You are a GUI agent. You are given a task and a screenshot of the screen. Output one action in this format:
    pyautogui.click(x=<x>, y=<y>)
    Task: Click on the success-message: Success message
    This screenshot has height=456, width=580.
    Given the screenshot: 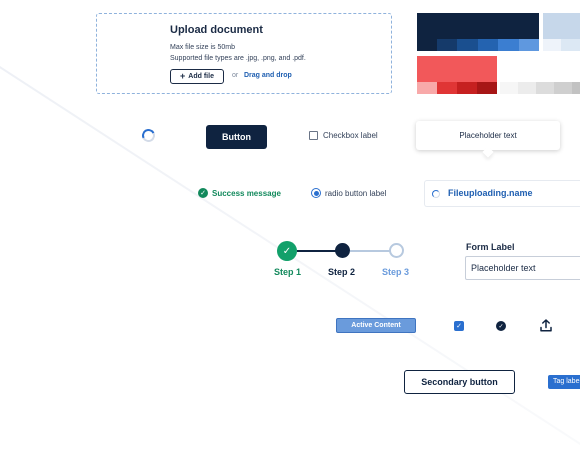 What is the action you would take?
    pyautogui.click(x=246, y=193)
    